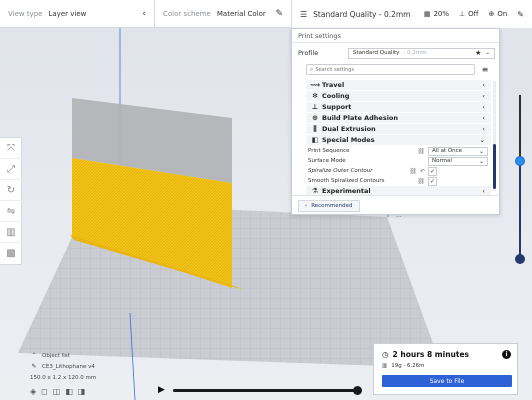  What do you see at coordinates (265, 390) in the screenshot?
I see `path-slider-track` at bounding box center [265, 390].